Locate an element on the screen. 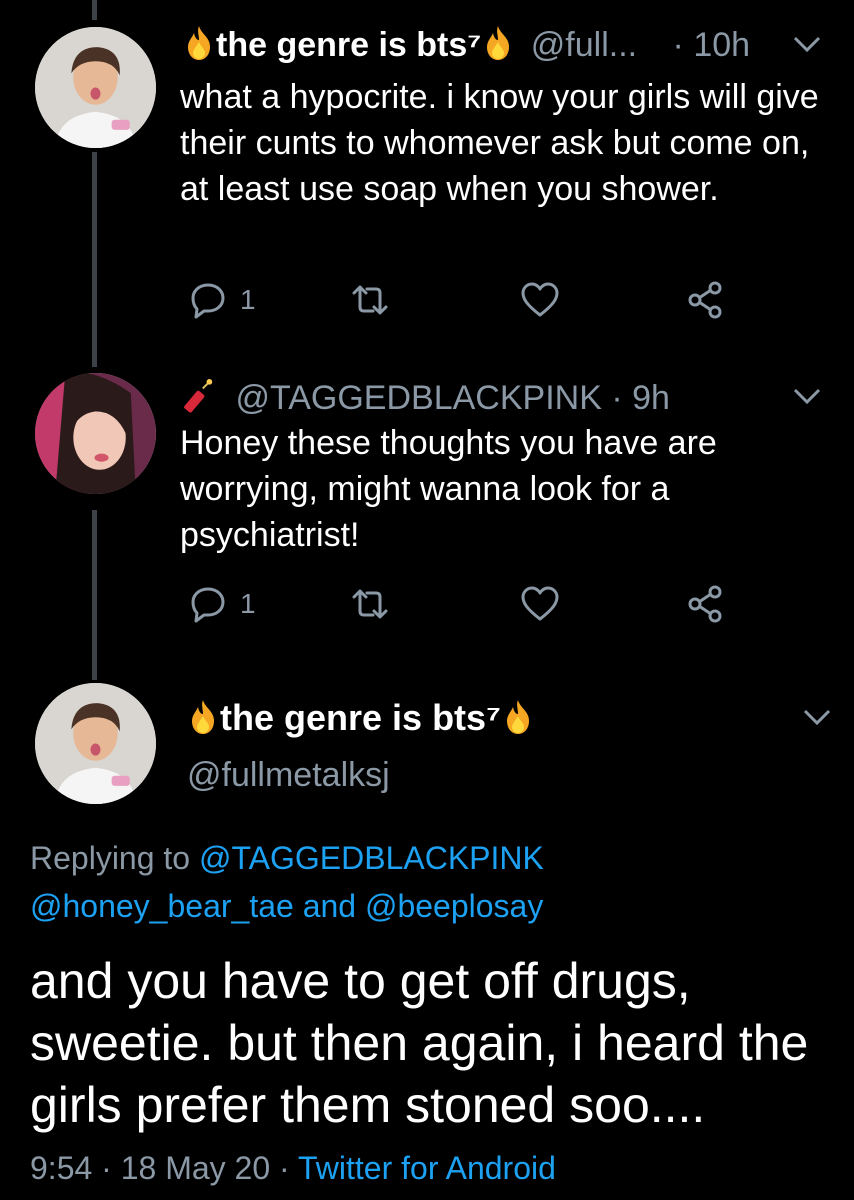 This screenshot has height=1200, width=854. replying-to-line: Replying to @TAGGEDBLACKPINK is located at coordinates (287, 858).